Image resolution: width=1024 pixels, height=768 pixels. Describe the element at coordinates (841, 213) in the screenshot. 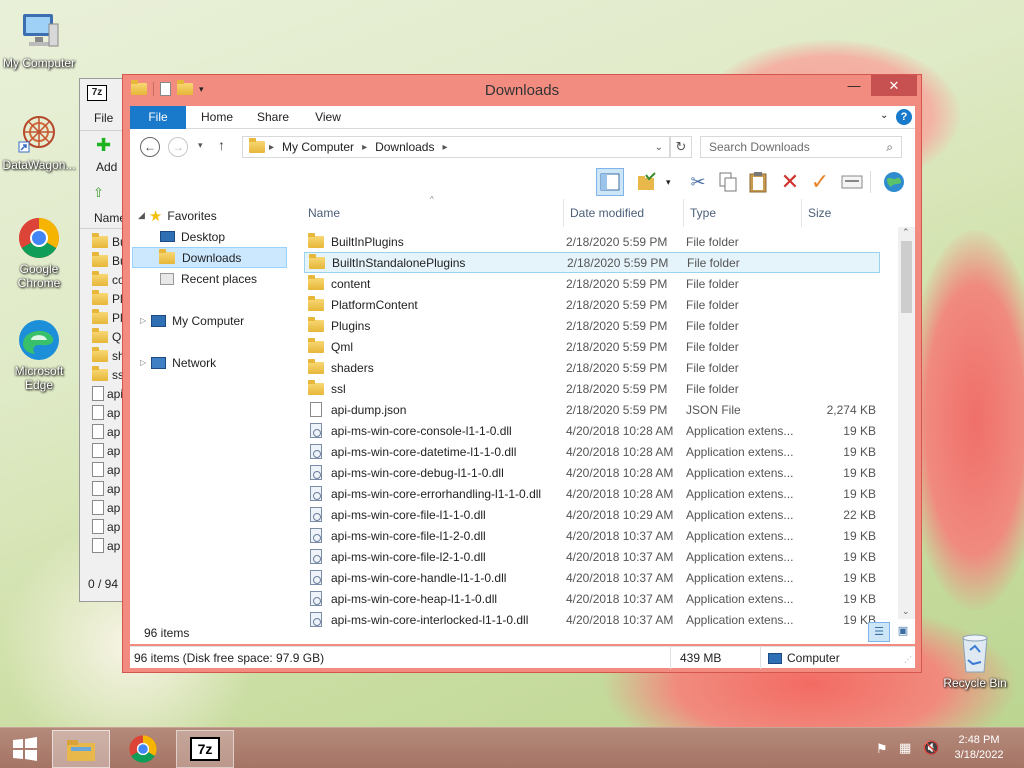

I see `column-header-size: Size` at that location.